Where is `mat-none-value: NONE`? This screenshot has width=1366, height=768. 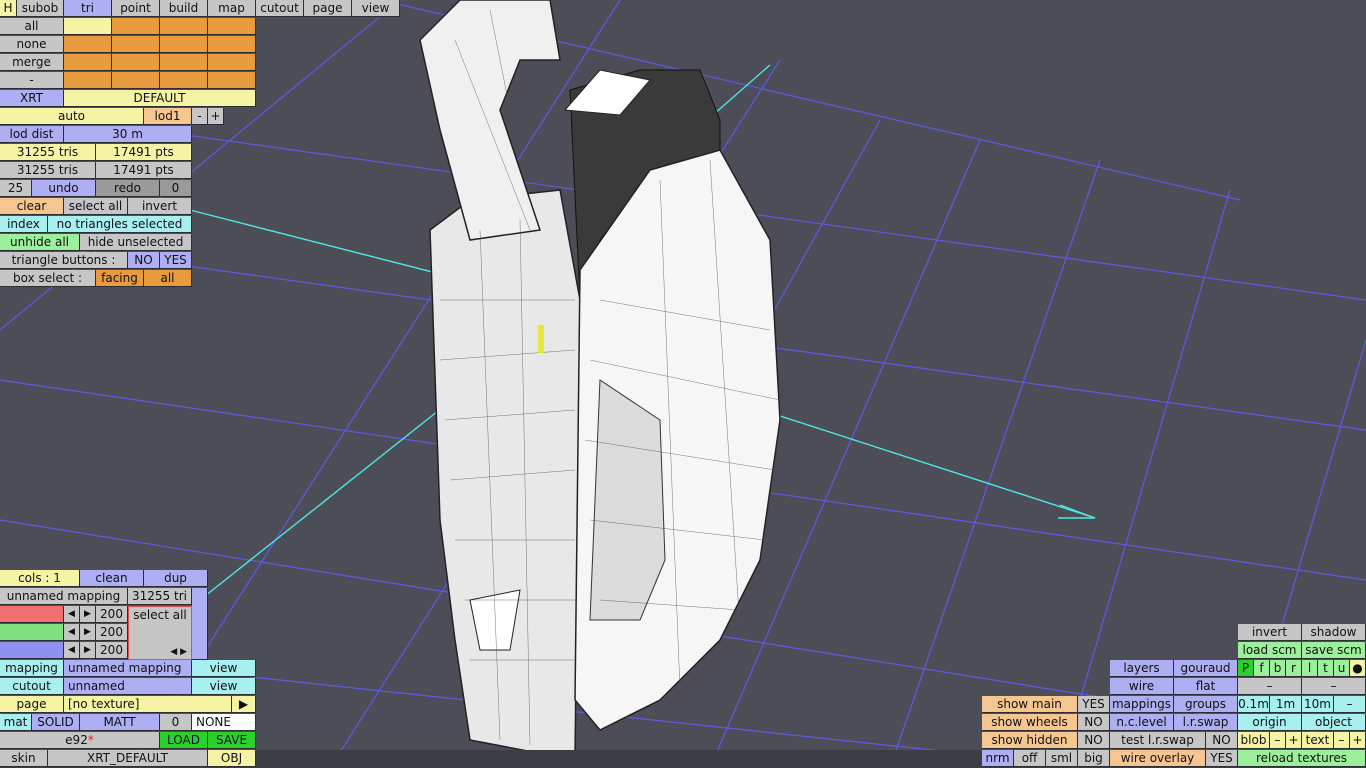
mat-none-value: NONE is located at coordinates (224, 722).